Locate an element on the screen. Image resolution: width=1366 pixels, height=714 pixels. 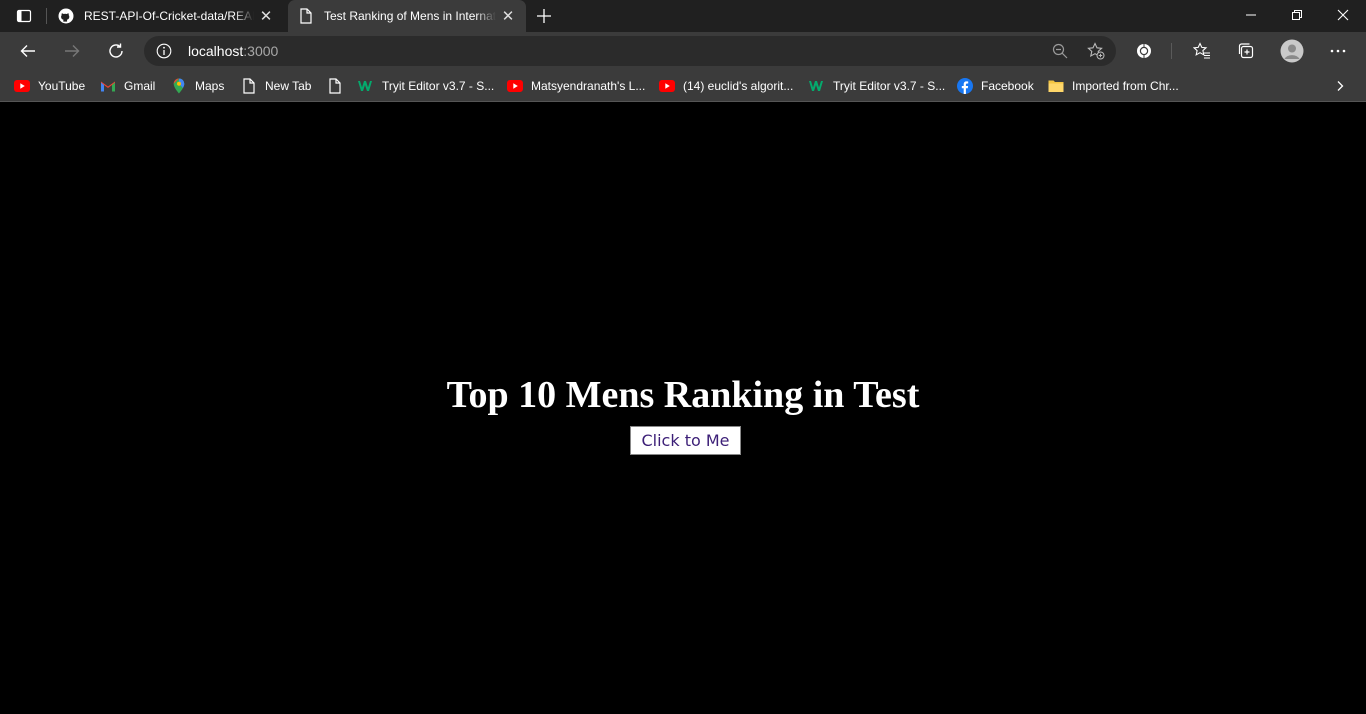
zoom-icon is located at coordinates (1060, 51).